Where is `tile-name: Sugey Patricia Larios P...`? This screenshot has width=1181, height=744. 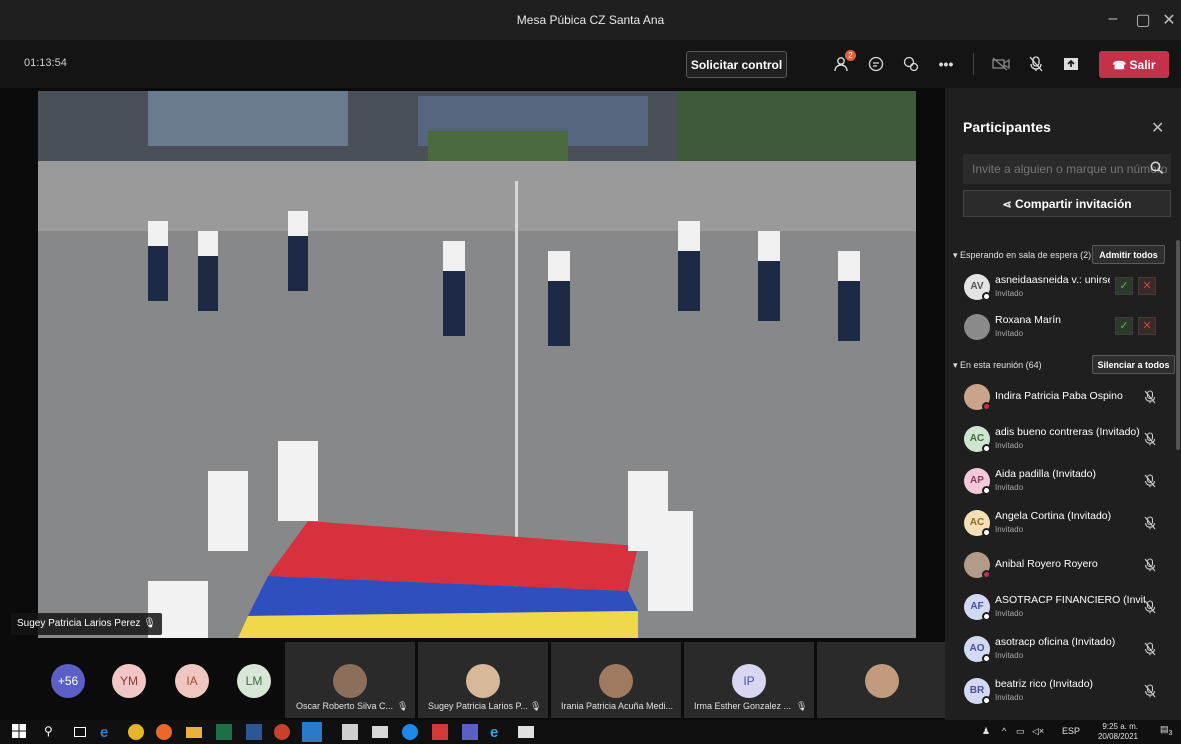 tile-name: Sugey Patricia Larios P... is located at coordinates (478, 706).